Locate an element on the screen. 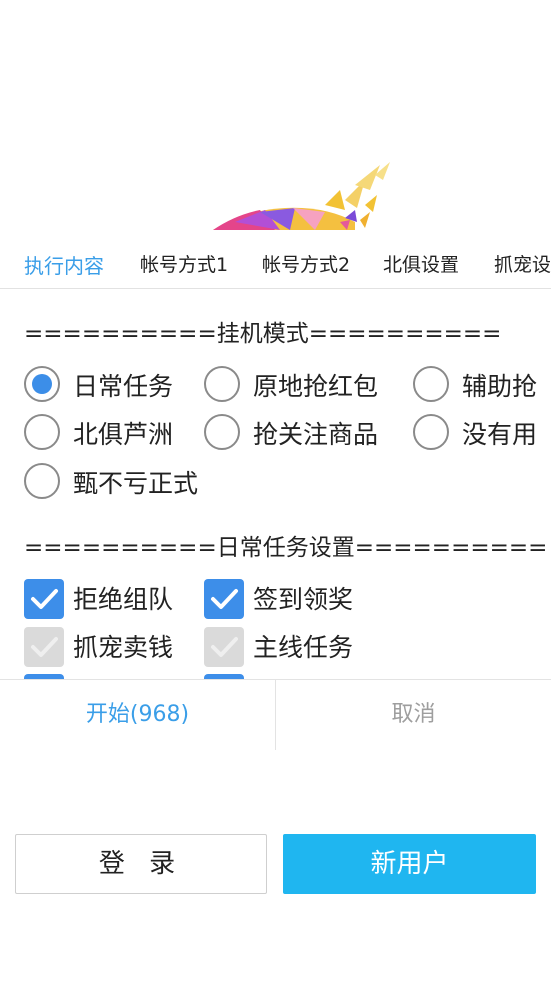 The height and width of the screenshot is (981, 551). radio-label: 北俱芦洲 is located at coordinates (123, 434).